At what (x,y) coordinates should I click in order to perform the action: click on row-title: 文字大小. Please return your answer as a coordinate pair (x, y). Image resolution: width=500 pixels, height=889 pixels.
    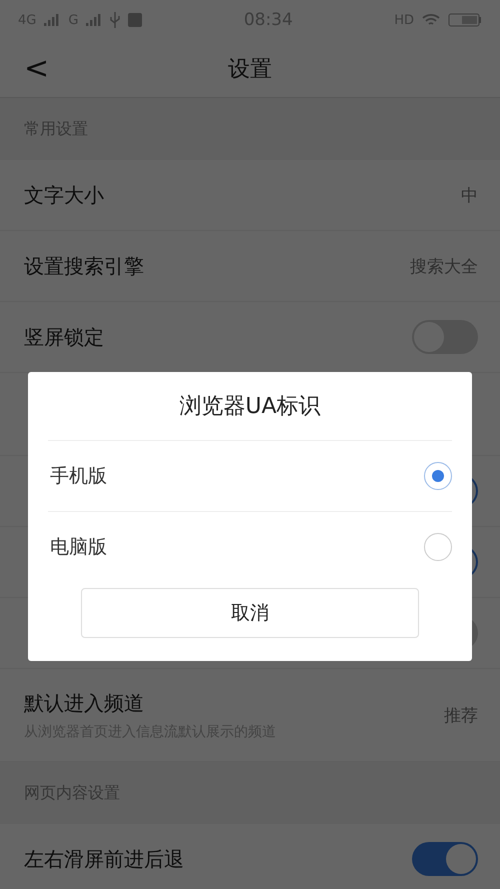
    Looking at the image, I should click on (64, 195).